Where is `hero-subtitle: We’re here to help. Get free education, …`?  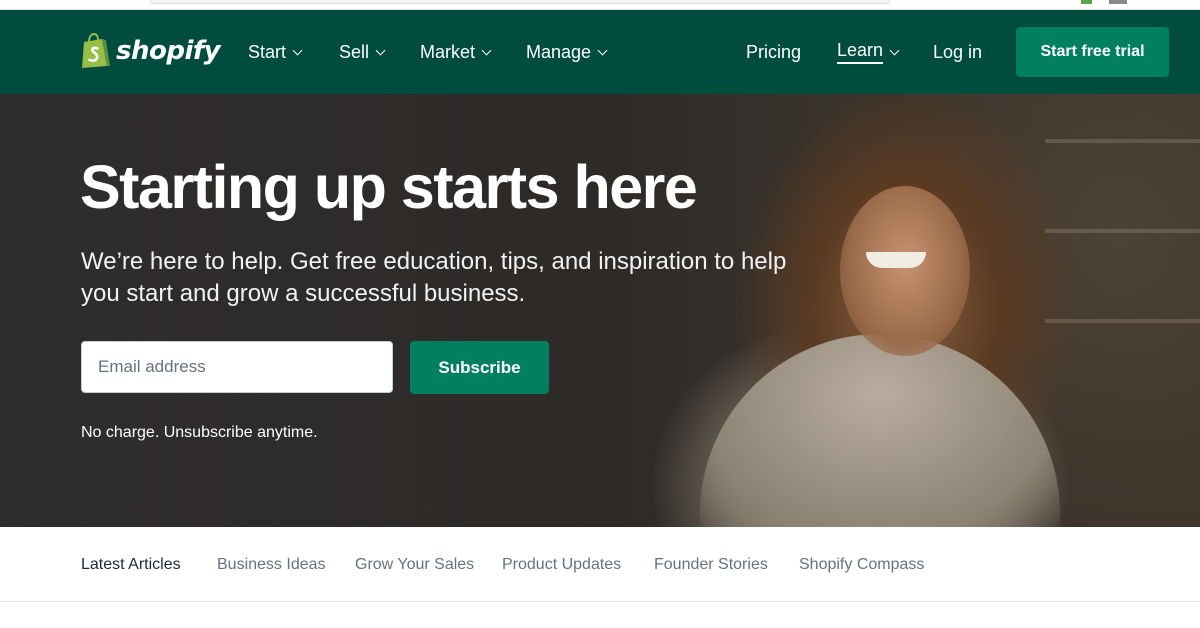
hero-subtitle: We’re here to help. Get free education, … is located at coordinates (434, 277).